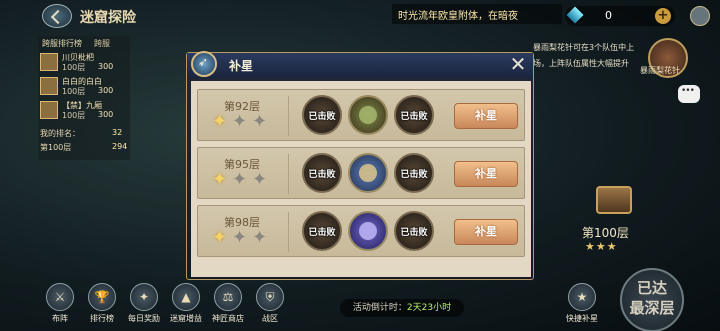  Describe the element at coordinates (689, 94) in the screenshot. I see `chat-bubble-icon` at that location.